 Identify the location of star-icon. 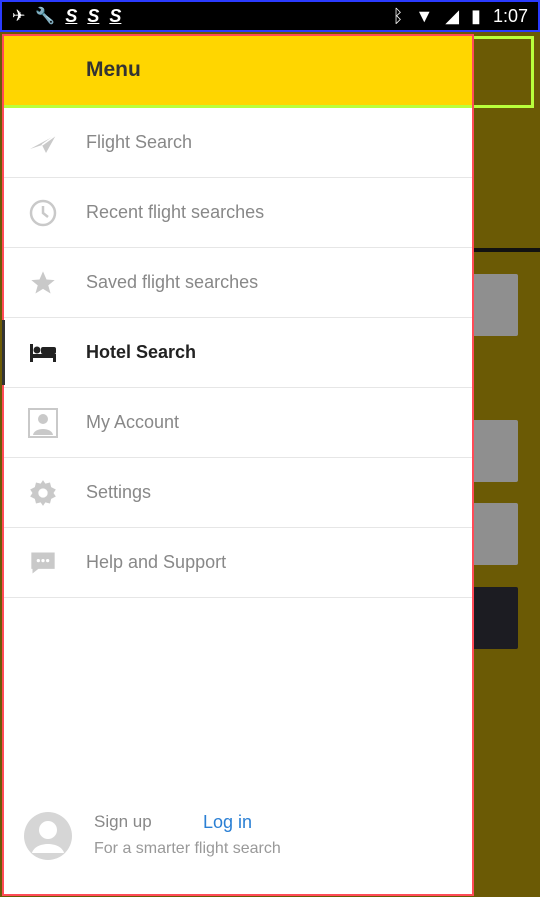
(43, 283).